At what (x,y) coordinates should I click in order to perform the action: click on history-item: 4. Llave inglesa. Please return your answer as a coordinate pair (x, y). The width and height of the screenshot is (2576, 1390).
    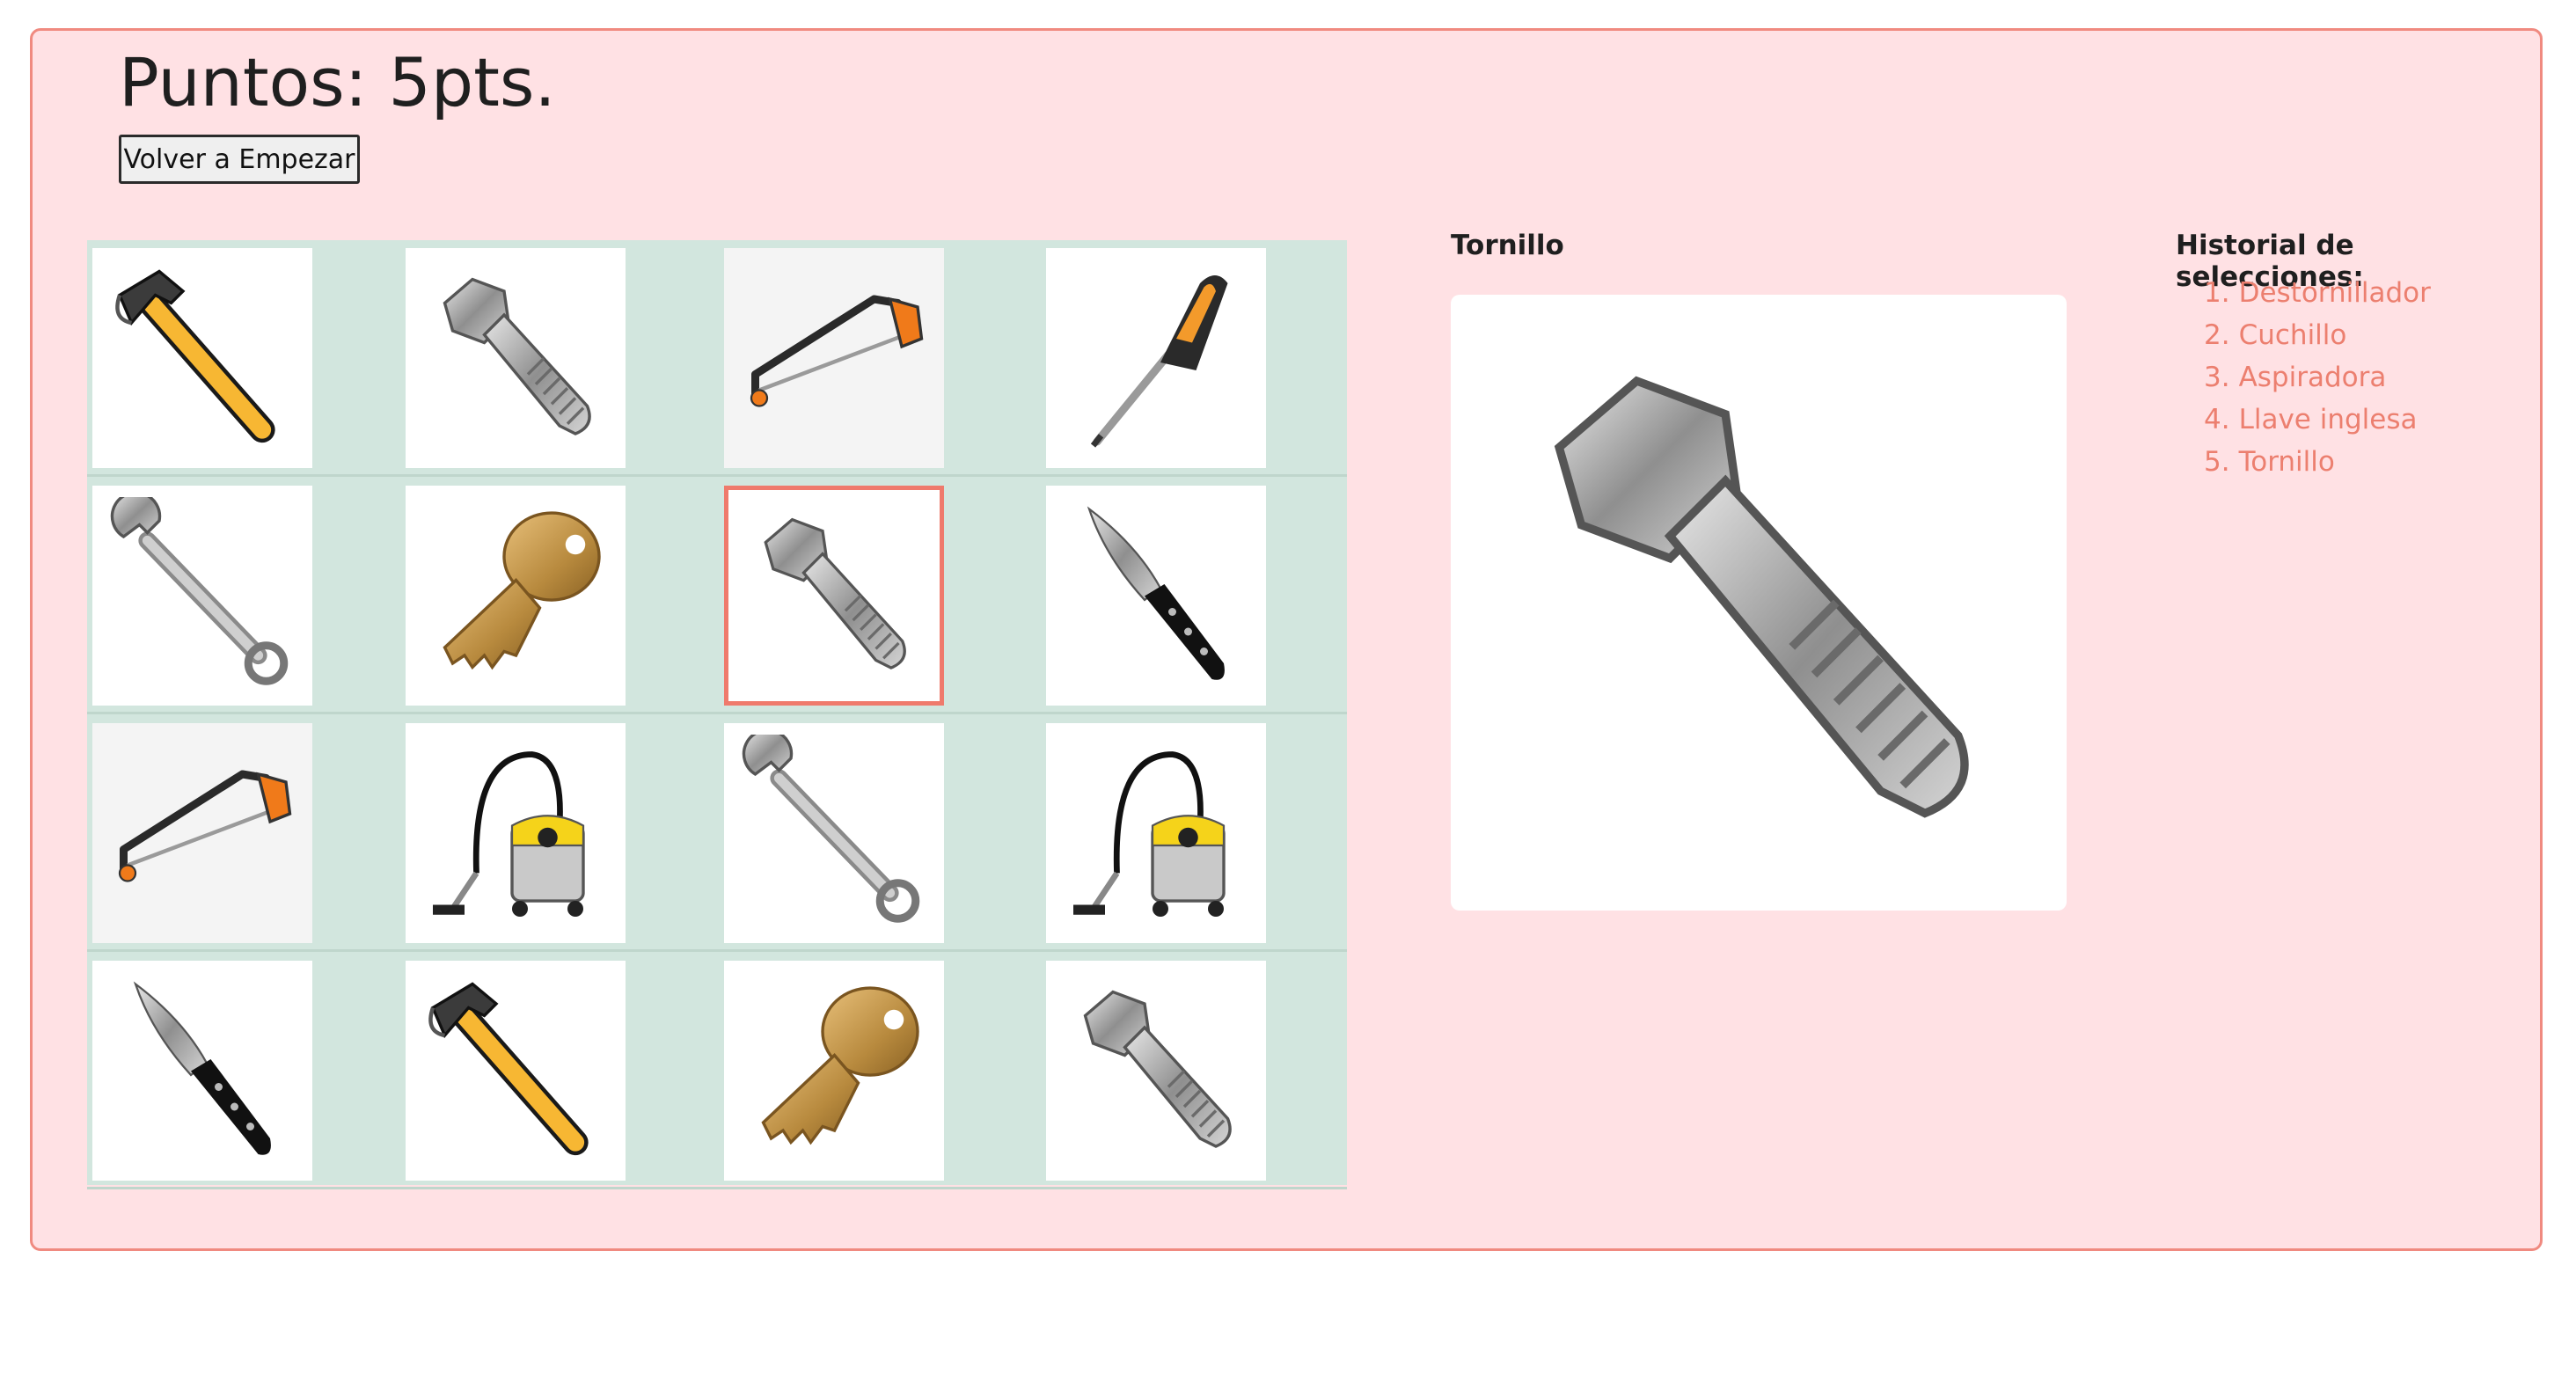
    Looking at the image, I should click on (2307, 420).